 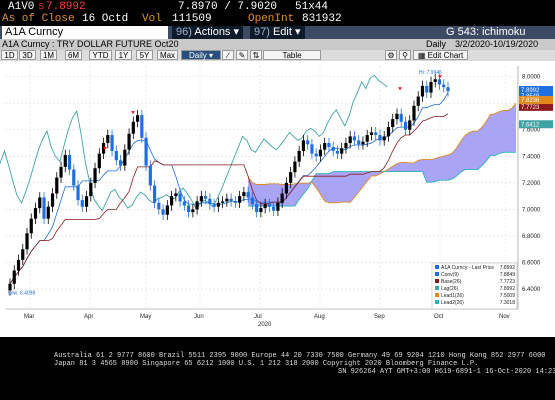 I want to click on actions-menu: 96) Actions ▾, so click(x=208, y=32).